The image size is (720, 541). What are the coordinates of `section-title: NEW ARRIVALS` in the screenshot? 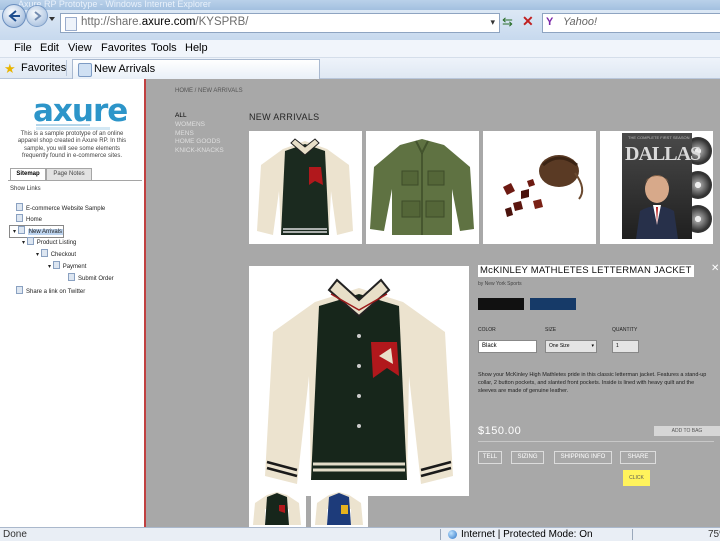 It's located at (284, 117).